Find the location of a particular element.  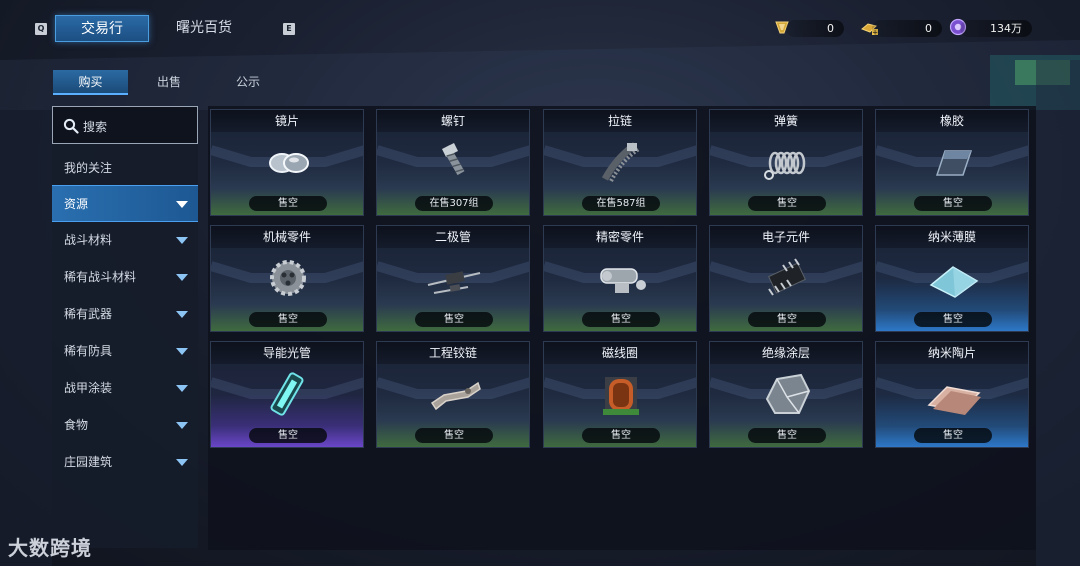

item-name: 弹簧 is located at coordinates (786, 121).